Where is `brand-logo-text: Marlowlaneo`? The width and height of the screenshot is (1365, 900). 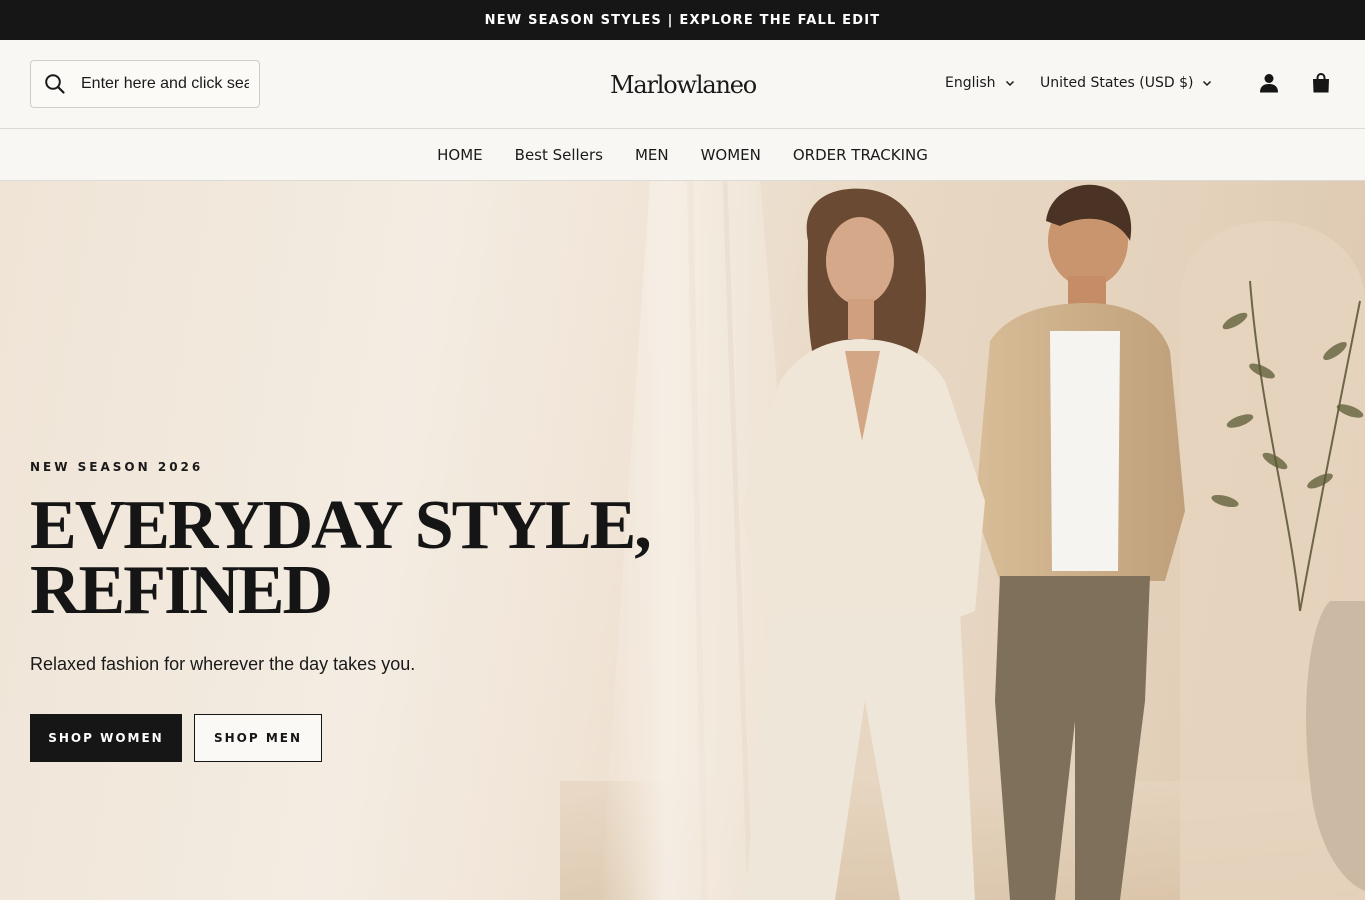
brand-logo-text: Marlowlaneo is located at coordinates (683, 85).